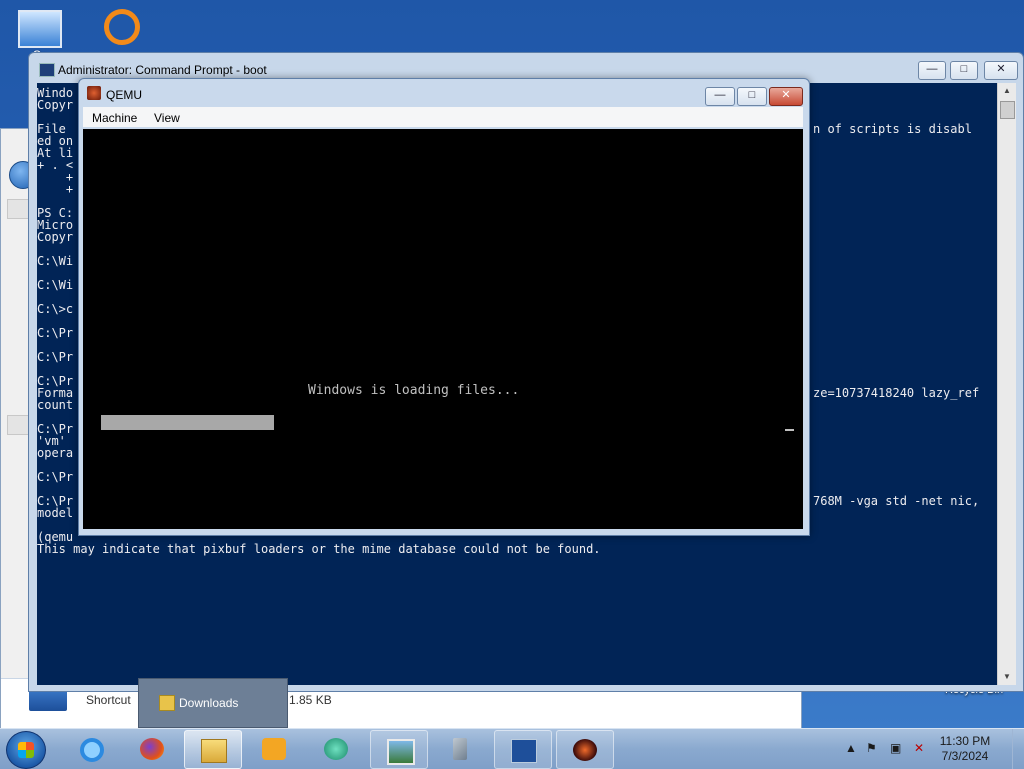 The width and height of the screenshot is (1024, 769). Describe the element at coordinates (114, 118) in the screenshot. I see `menu-machine: Machine` at that location.